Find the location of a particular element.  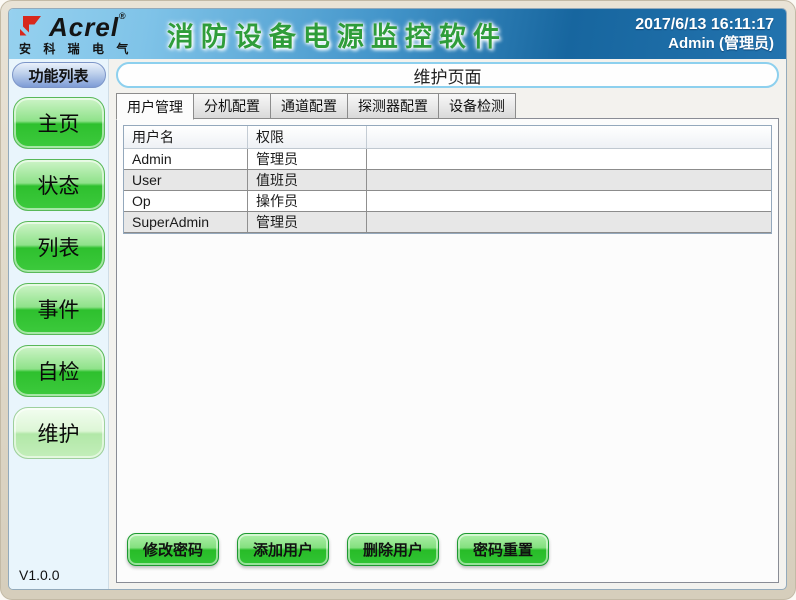

tab-channel-config: 通道配置 is located at coordinates (309, 106).